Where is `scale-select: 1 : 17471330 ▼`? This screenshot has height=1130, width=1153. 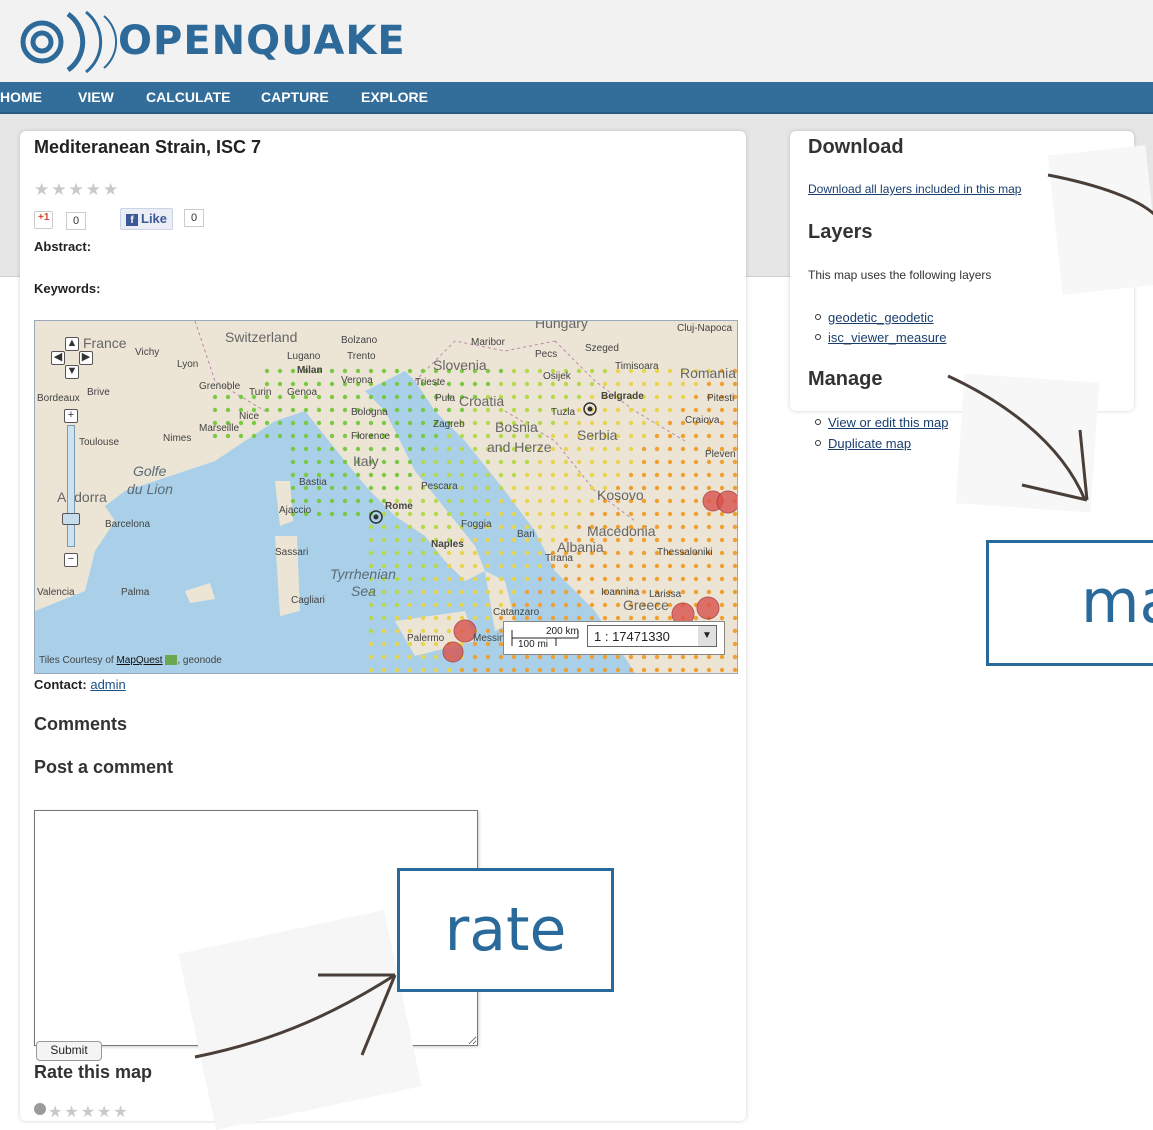
scale-select: 1 : 17471330 ▼ is located at coordinates (652, 636).